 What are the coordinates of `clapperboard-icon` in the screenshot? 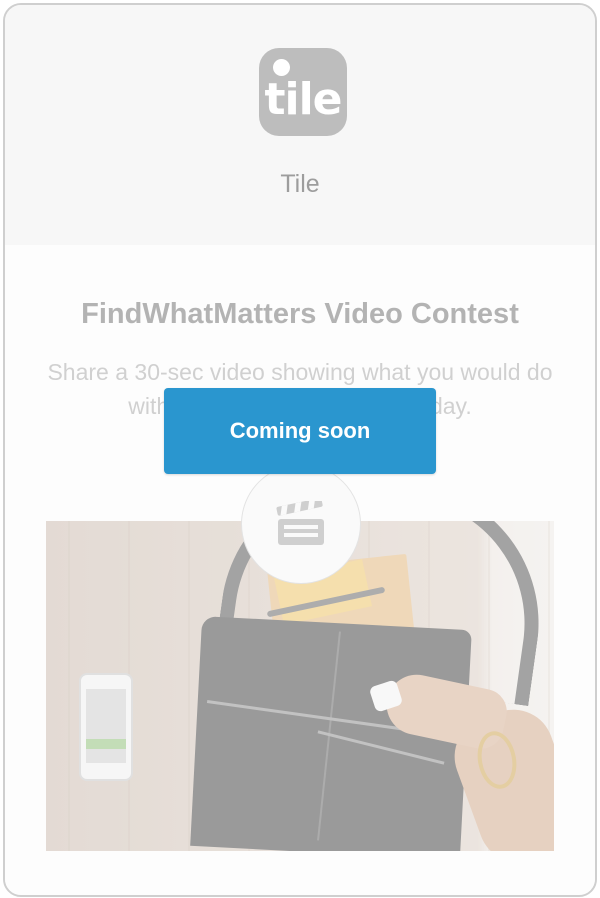 It's located at (300, 523).